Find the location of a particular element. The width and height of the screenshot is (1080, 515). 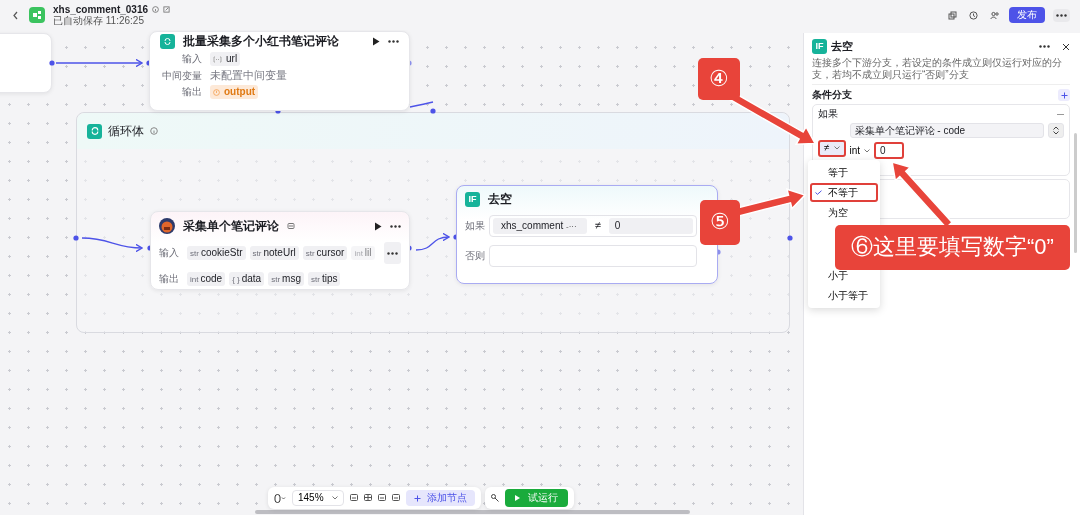

variable-select: 采集单个笔记评论 - code is located at coordinates (946, 130).